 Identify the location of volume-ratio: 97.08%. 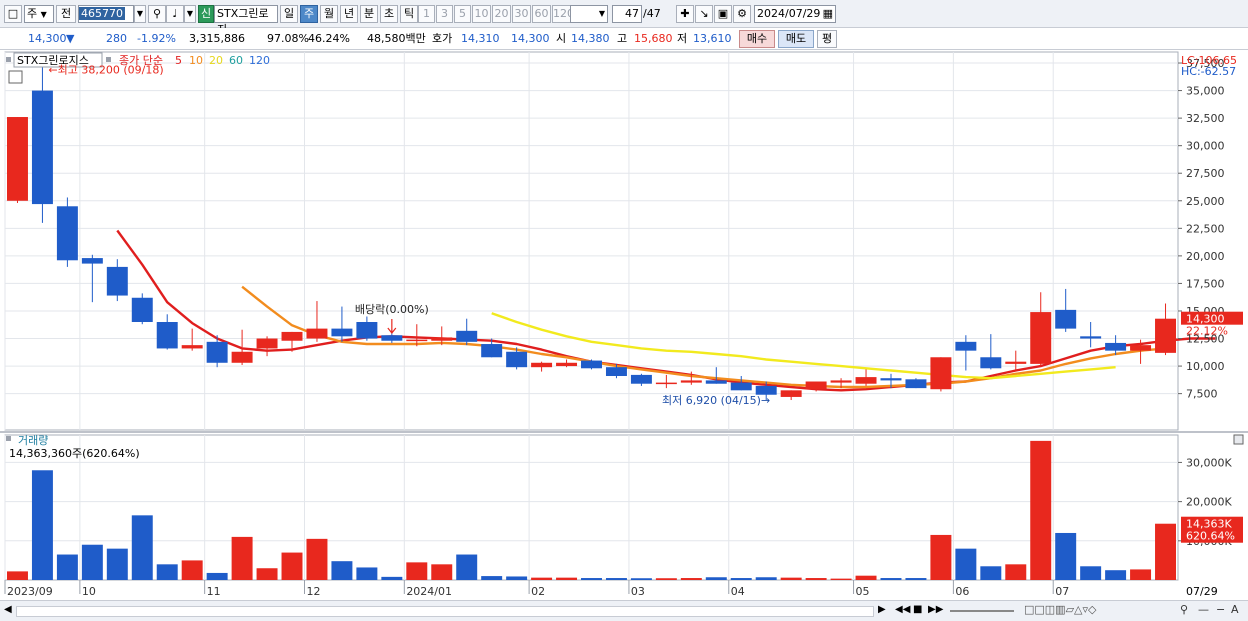
(288, 38).